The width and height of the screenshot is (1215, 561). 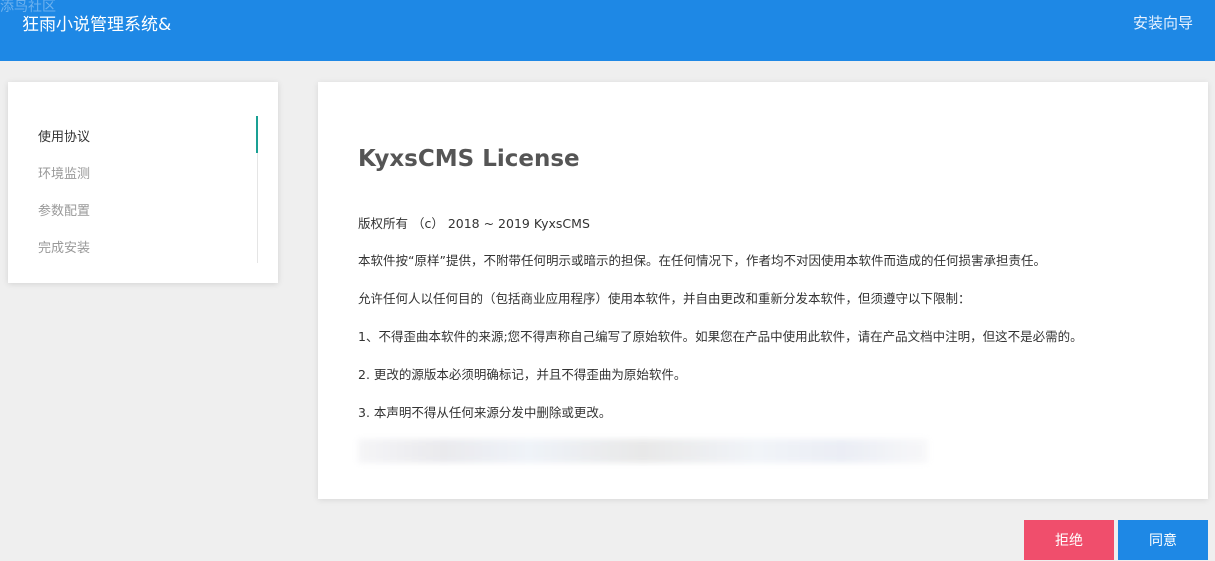 I want to click on license-paragraph-4: 2. 更改的源版本必须明确标记，并且不得歪曲为原始软件。, so click(x=522, y=374).